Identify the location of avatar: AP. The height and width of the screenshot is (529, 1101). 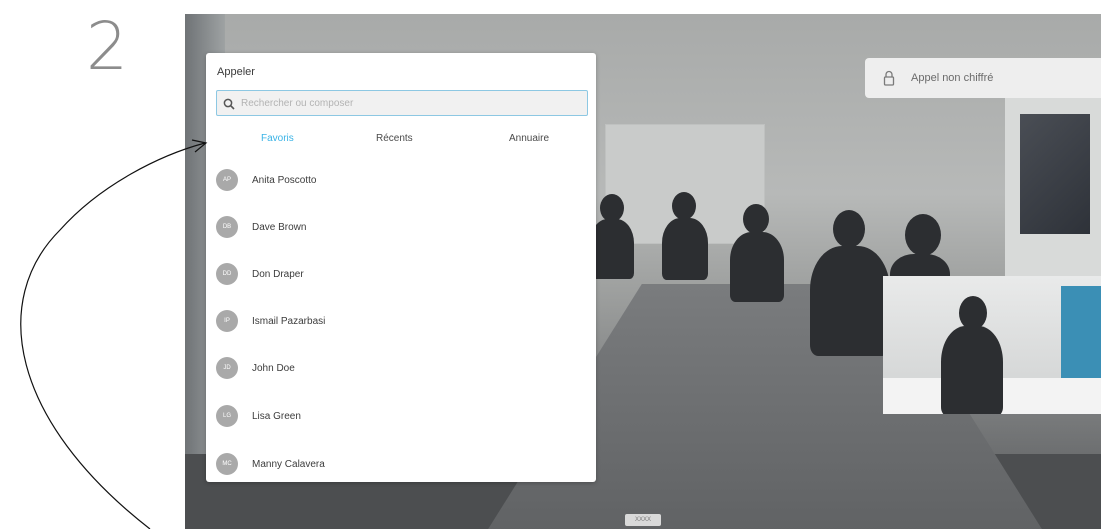
(227, 180).